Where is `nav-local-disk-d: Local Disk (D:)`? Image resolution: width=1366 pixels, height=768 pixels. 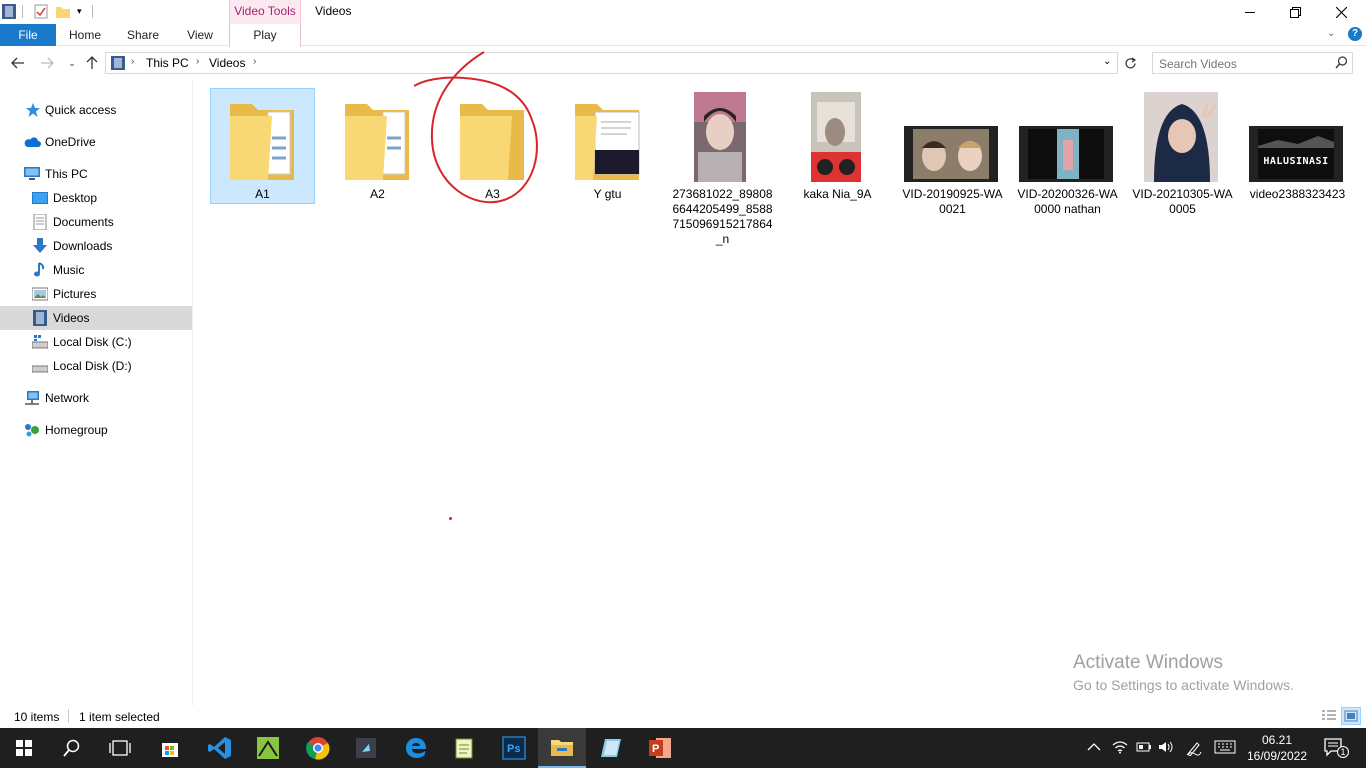 nav-local-disk-d: Local Disk (D:) is located at coordinates (96, 366).